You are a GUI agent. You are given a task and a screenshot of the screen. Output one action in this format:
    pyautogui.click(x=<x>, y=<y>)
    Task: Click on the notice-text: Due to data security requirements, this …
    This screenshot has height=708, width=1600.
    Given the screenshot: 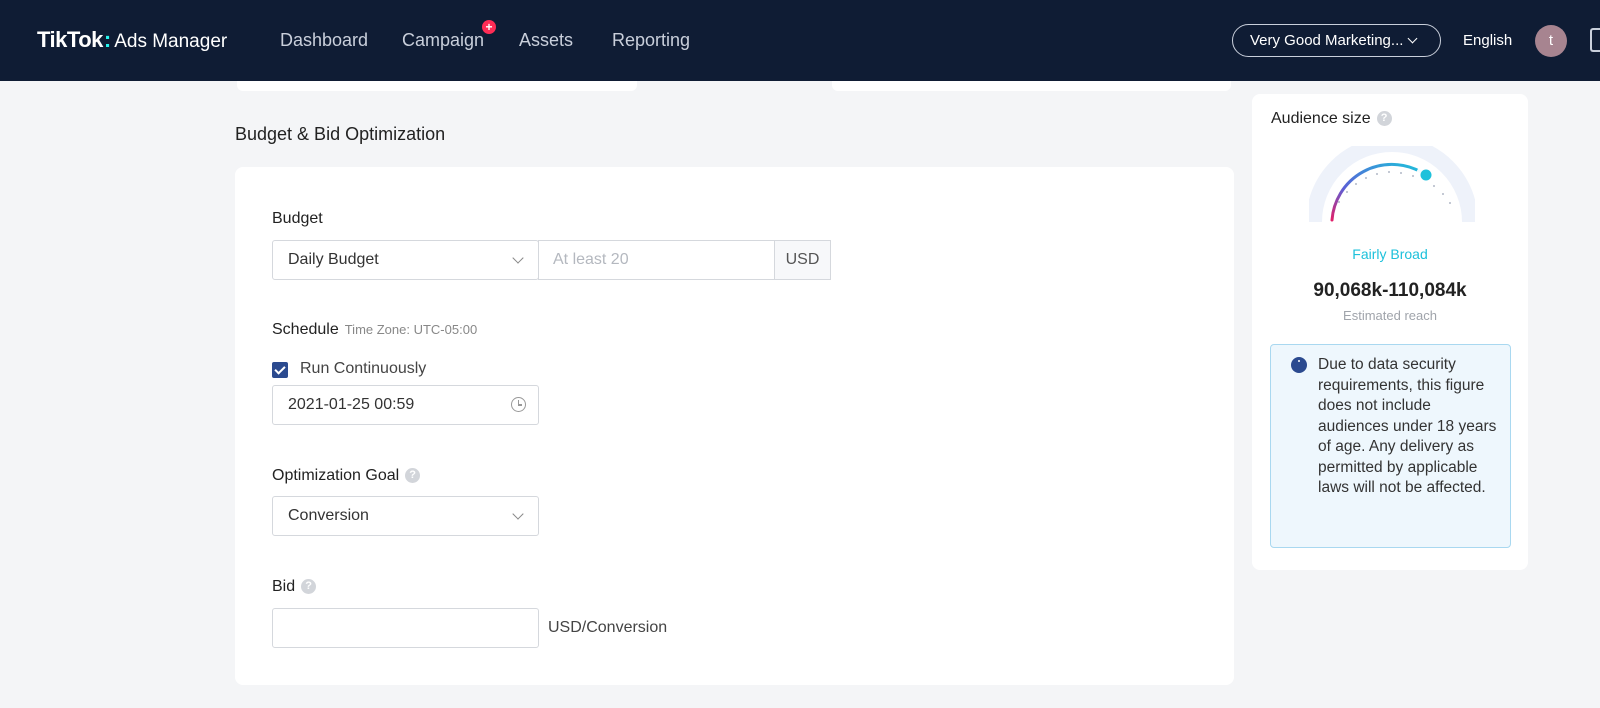 What is the action you would take?
    pyautogui.click(x=1407, y=426)
    